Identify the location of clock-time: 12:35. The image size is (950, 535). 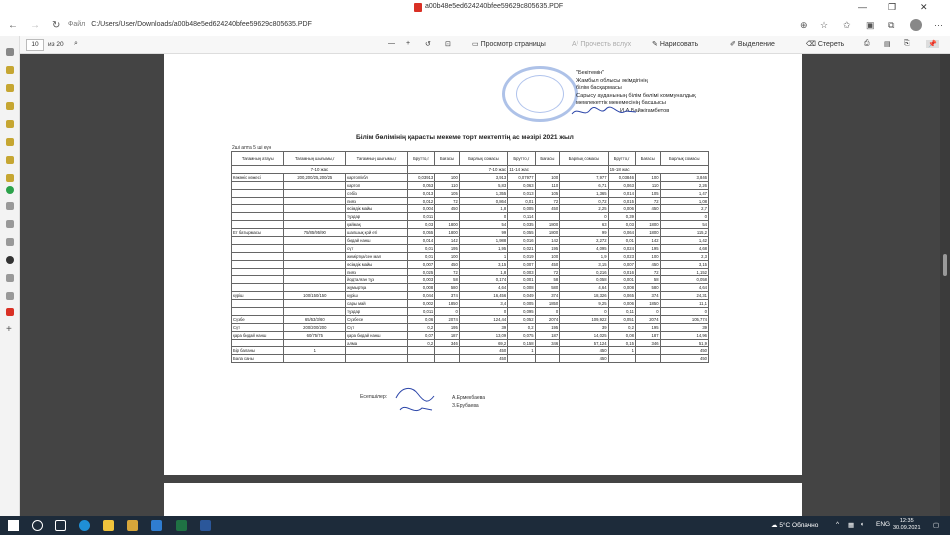
(906, 521).